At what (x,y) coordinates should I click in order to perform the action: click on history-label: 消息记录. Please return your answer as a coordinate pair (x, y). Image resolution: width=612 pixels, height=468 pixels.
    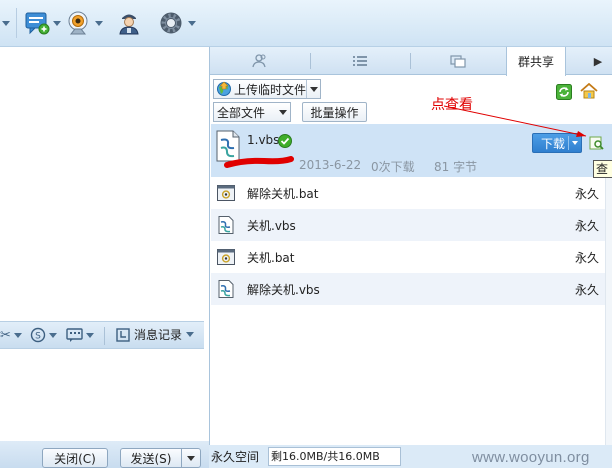
    Looking at the image, I should click on (158, 335).